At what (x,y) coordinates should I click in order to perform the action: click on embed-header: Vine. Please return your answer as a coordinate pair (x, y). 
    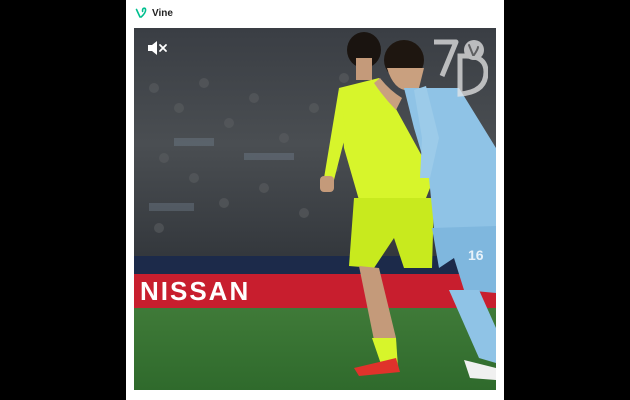
    Looking at the image, I should click on (315, 13).